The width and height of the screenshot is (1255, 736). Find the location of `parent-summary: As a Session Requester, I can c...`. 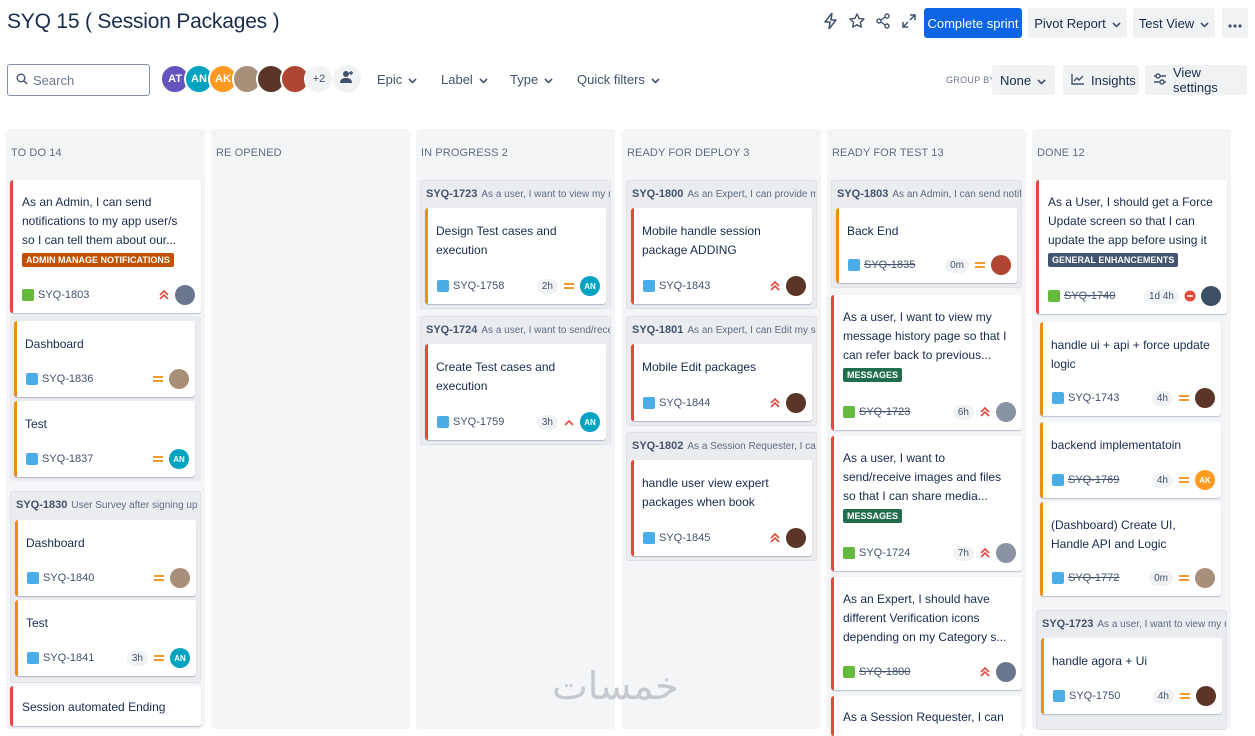

parent-summary: As a Session Requester, I can c... is located at coordinates (751, 446).